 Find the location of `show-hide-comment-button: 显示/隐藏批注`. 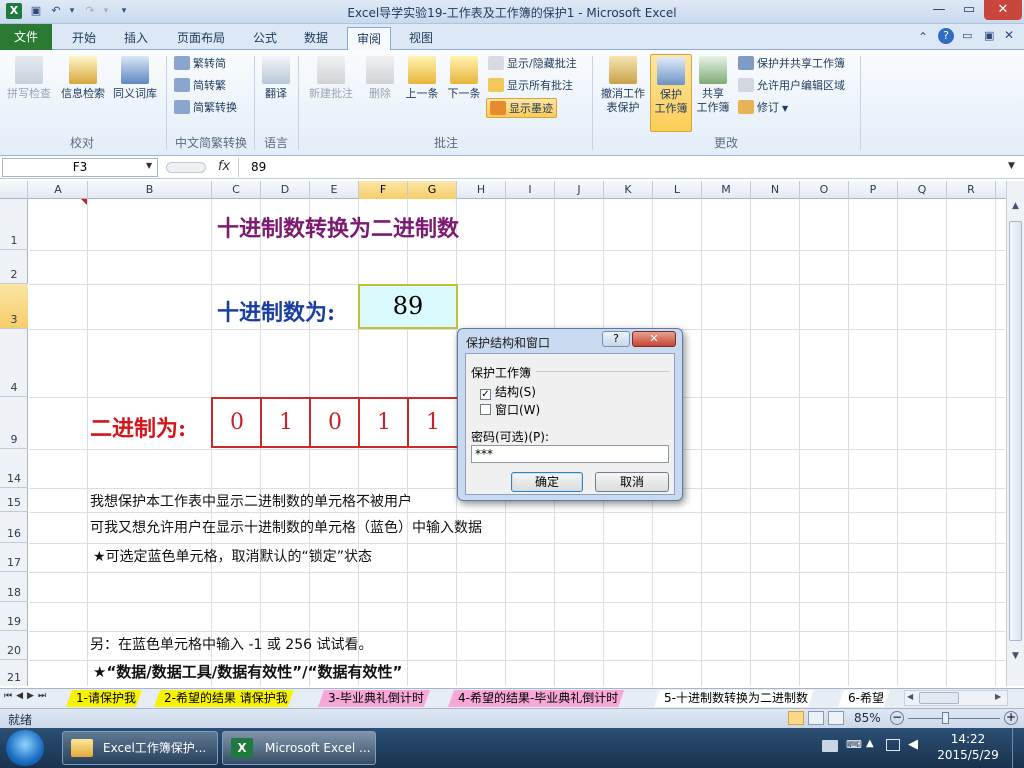

show-hide-comment-button: 显示/隐藏批注 is located at coordinates (532, 64).